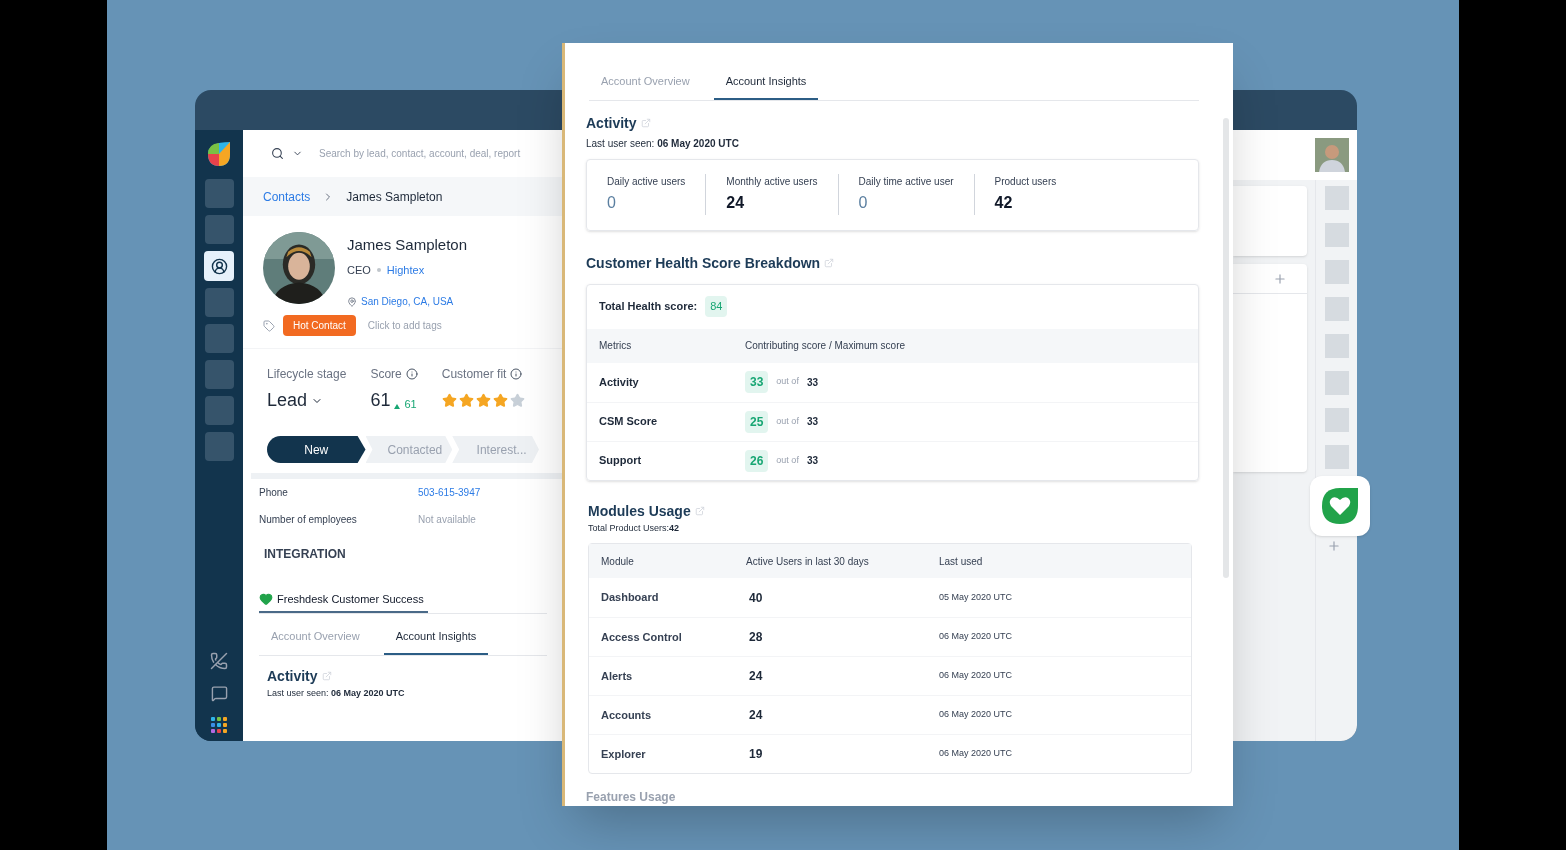  I want to click on pipeline-stage: New, so click(316, 449).